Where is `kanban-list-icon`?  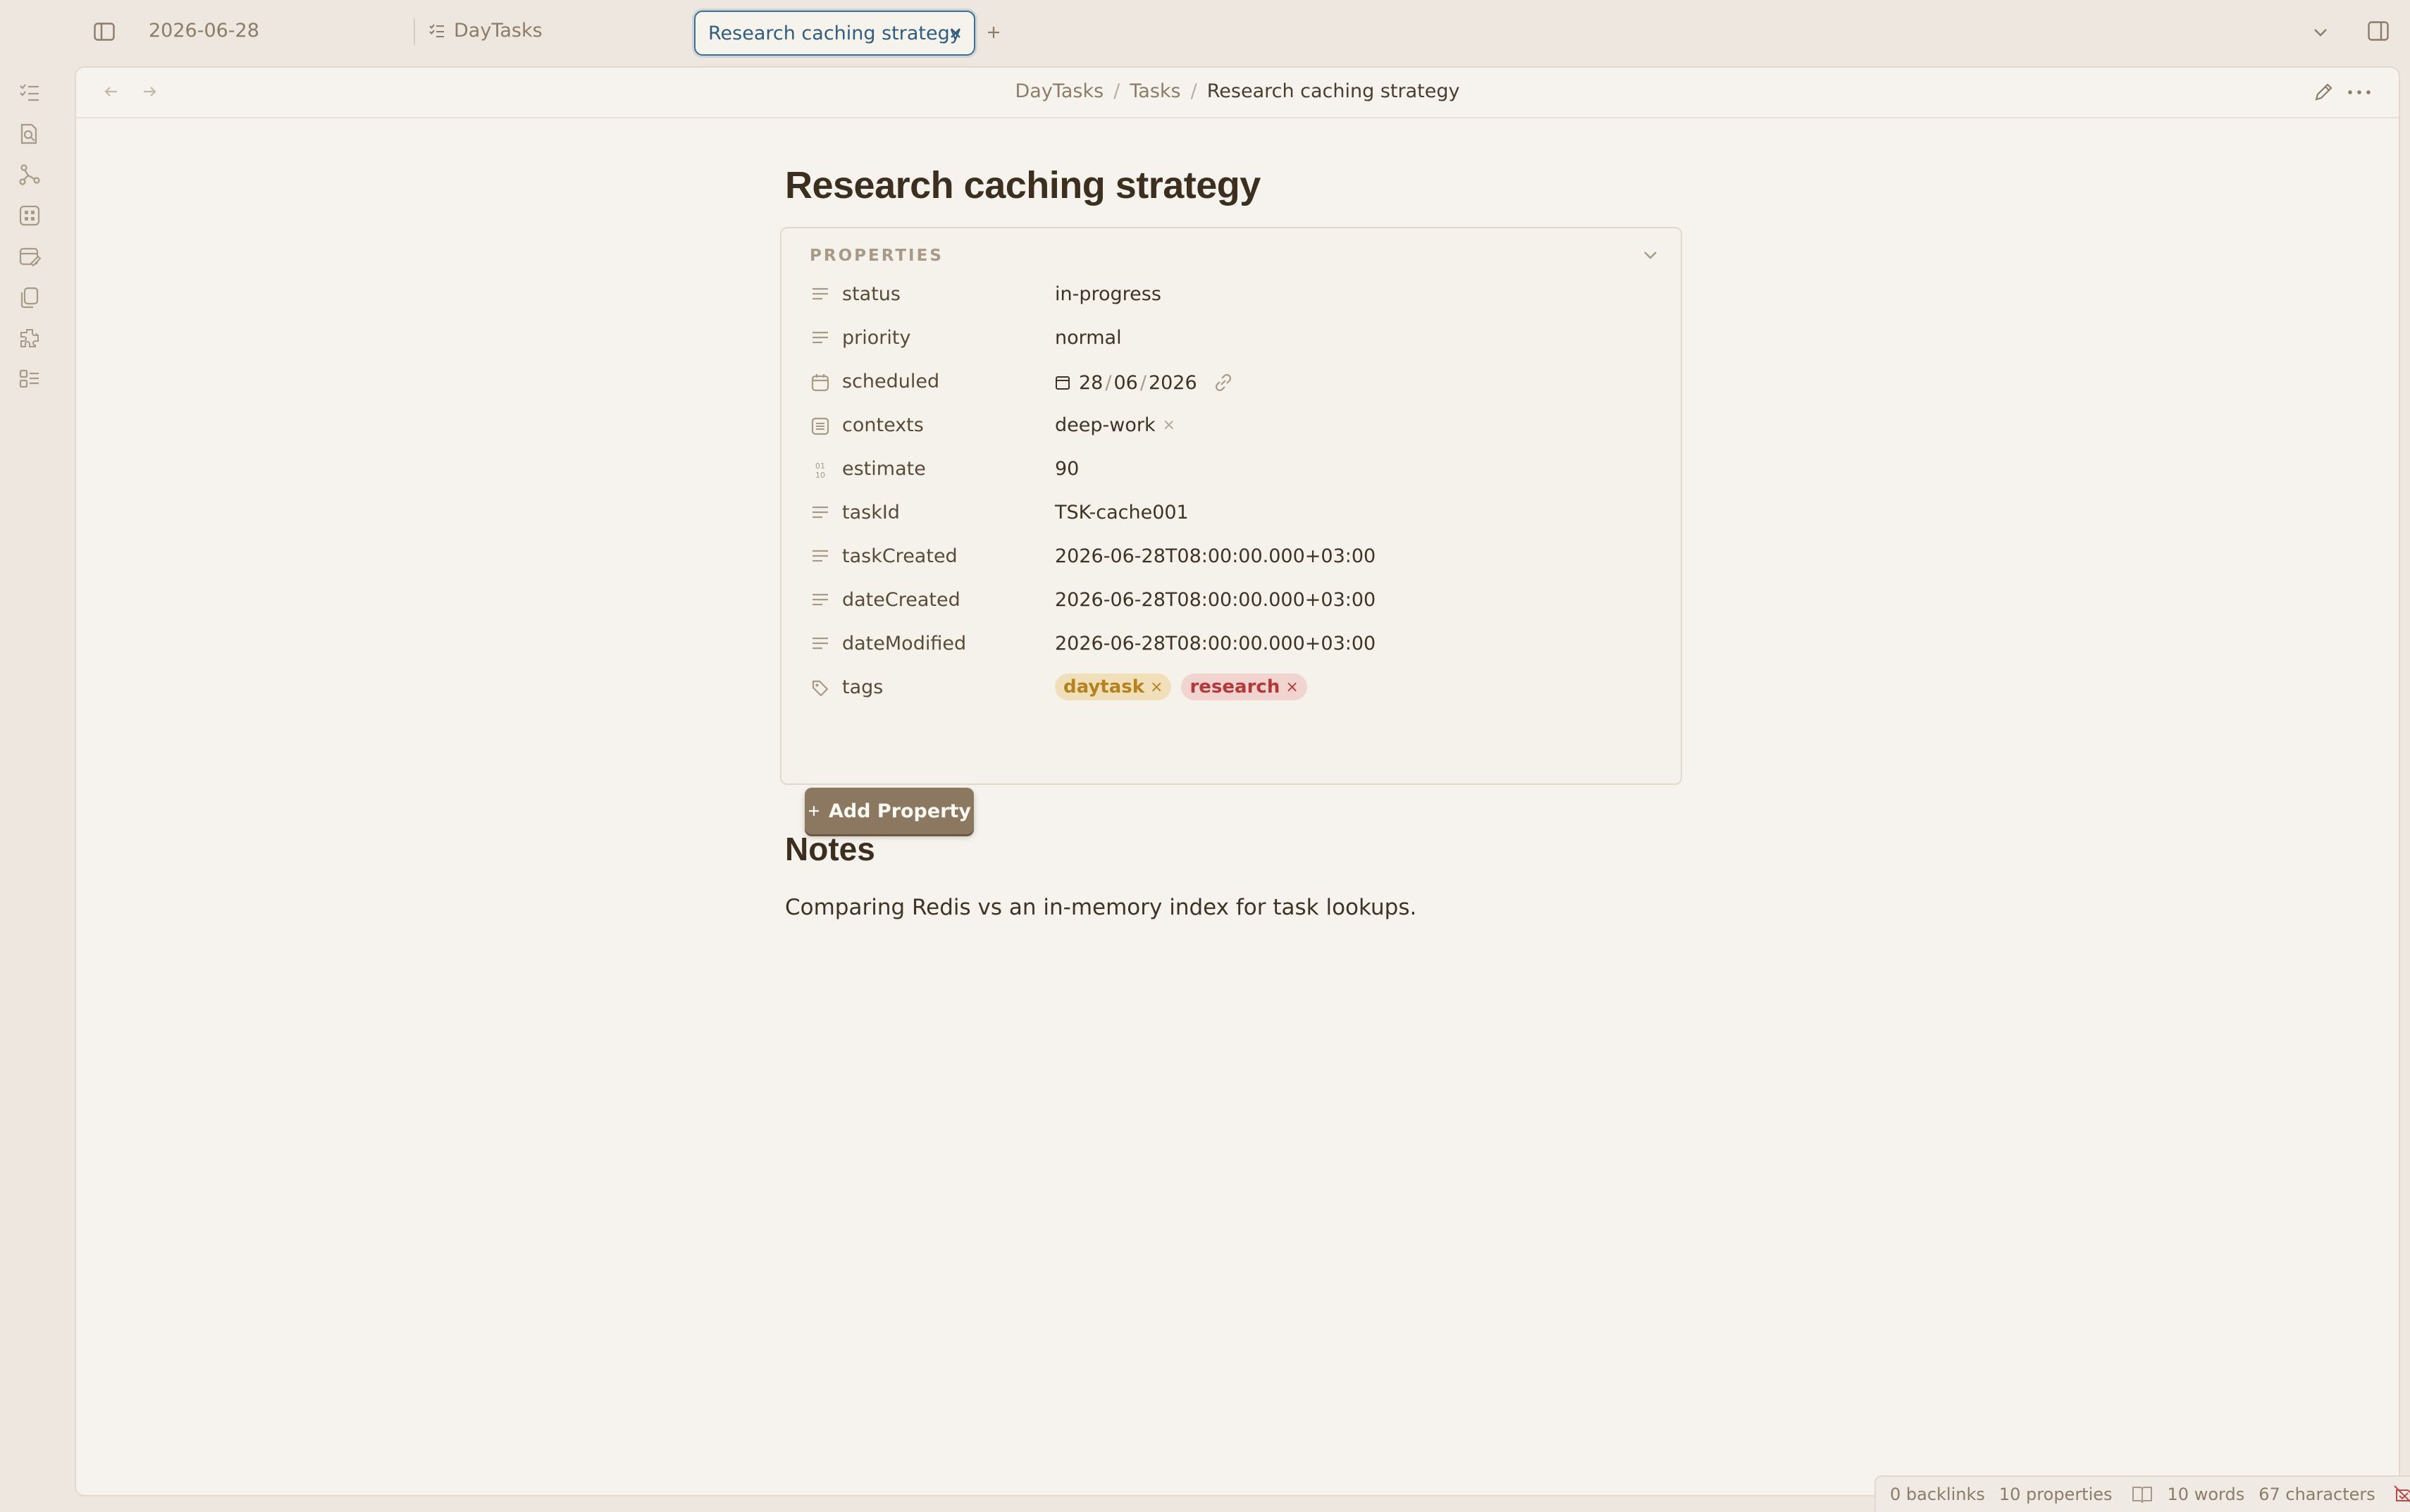
kanban-list-icon is located at coordinates (30, 379).